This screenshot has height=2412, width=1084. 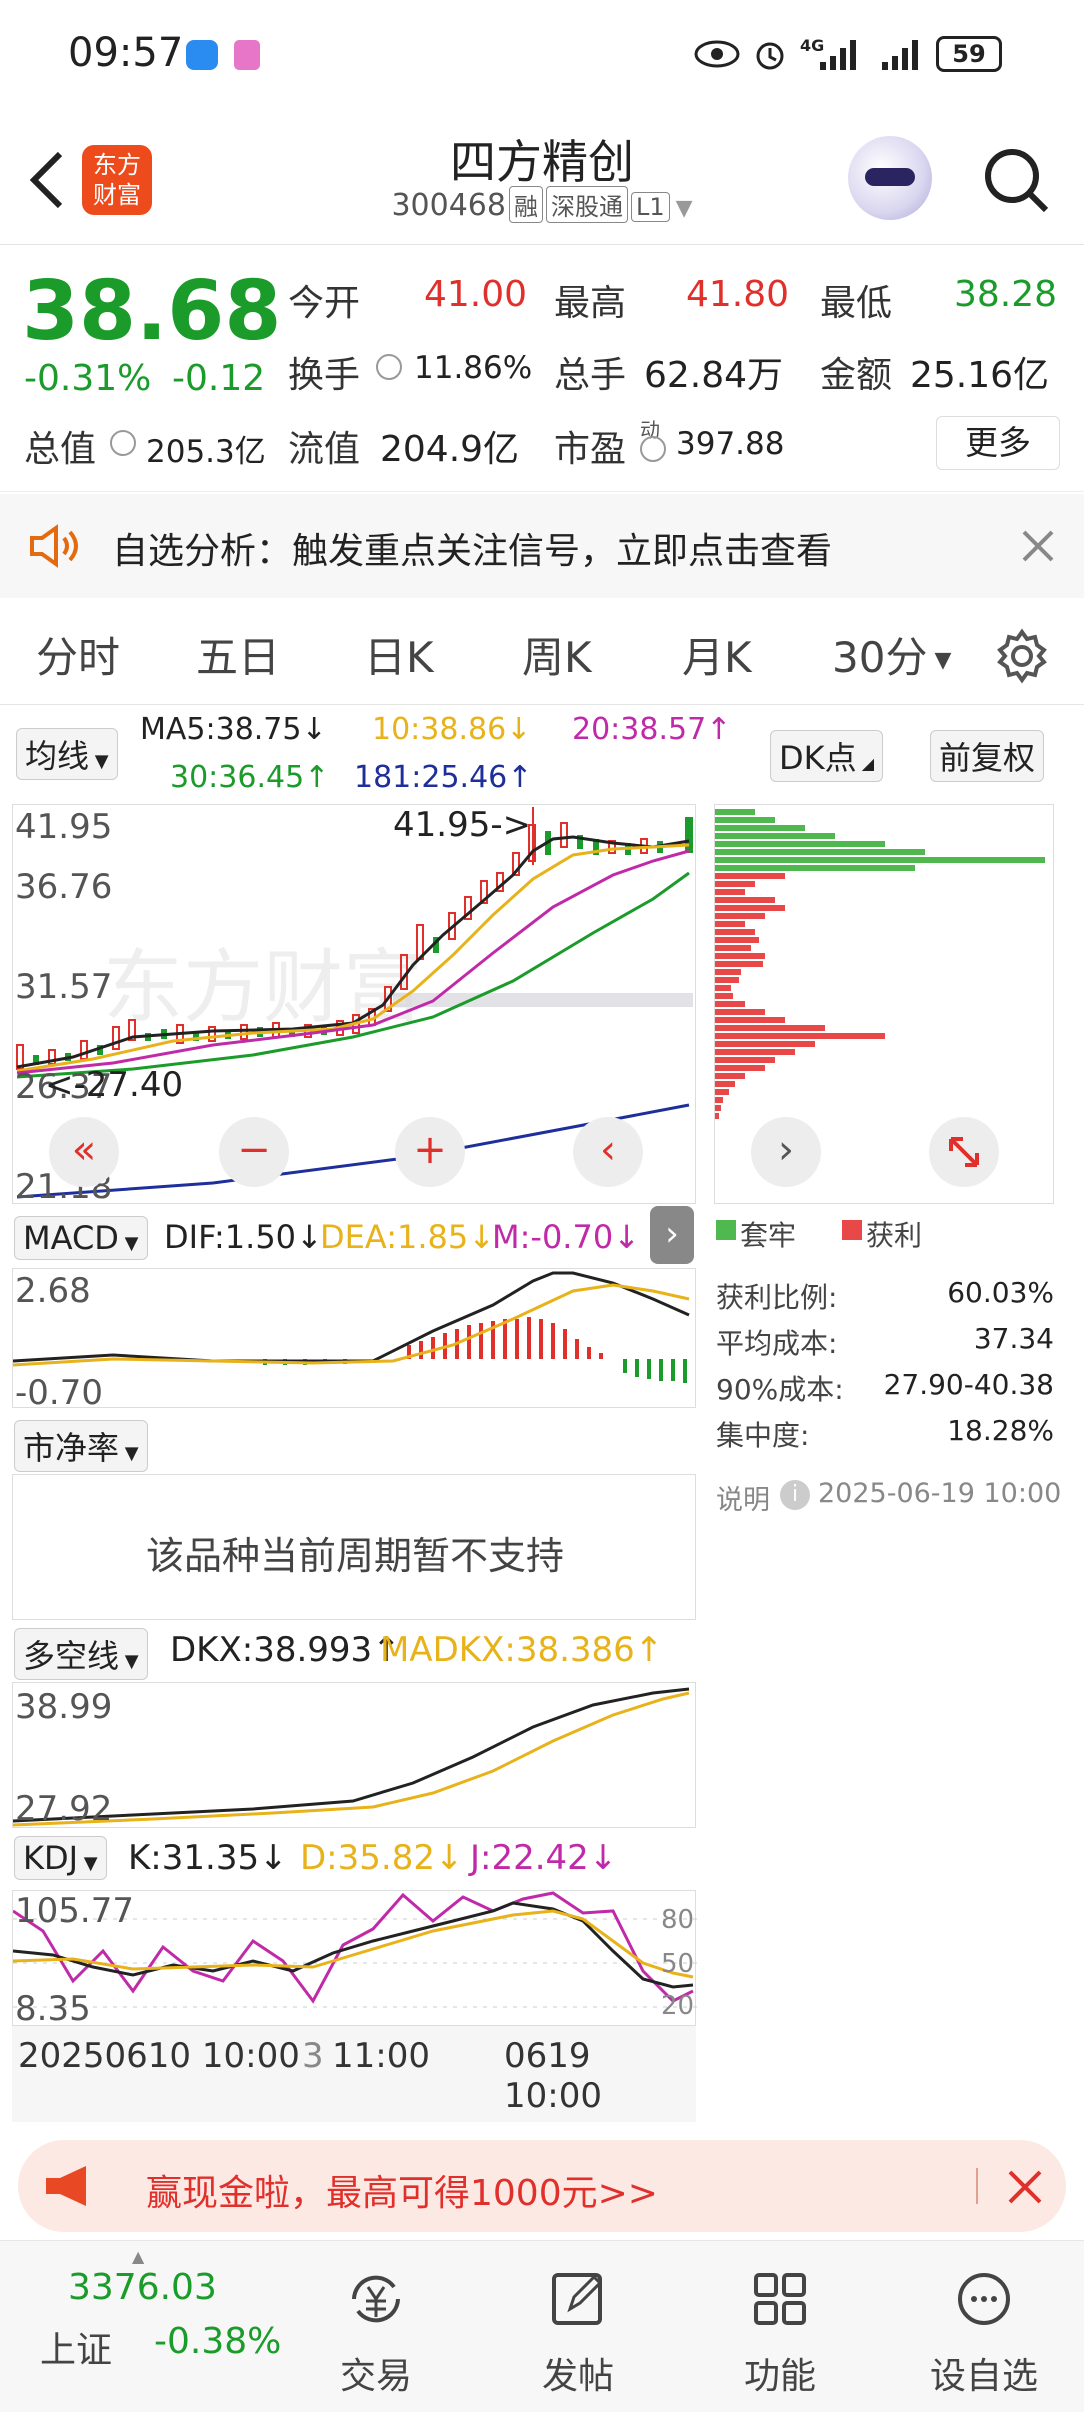 What do you see at coordinates (76, 2347) in the screenshot?
I see `index-name: 上证` at bounding box center [76, 2347].